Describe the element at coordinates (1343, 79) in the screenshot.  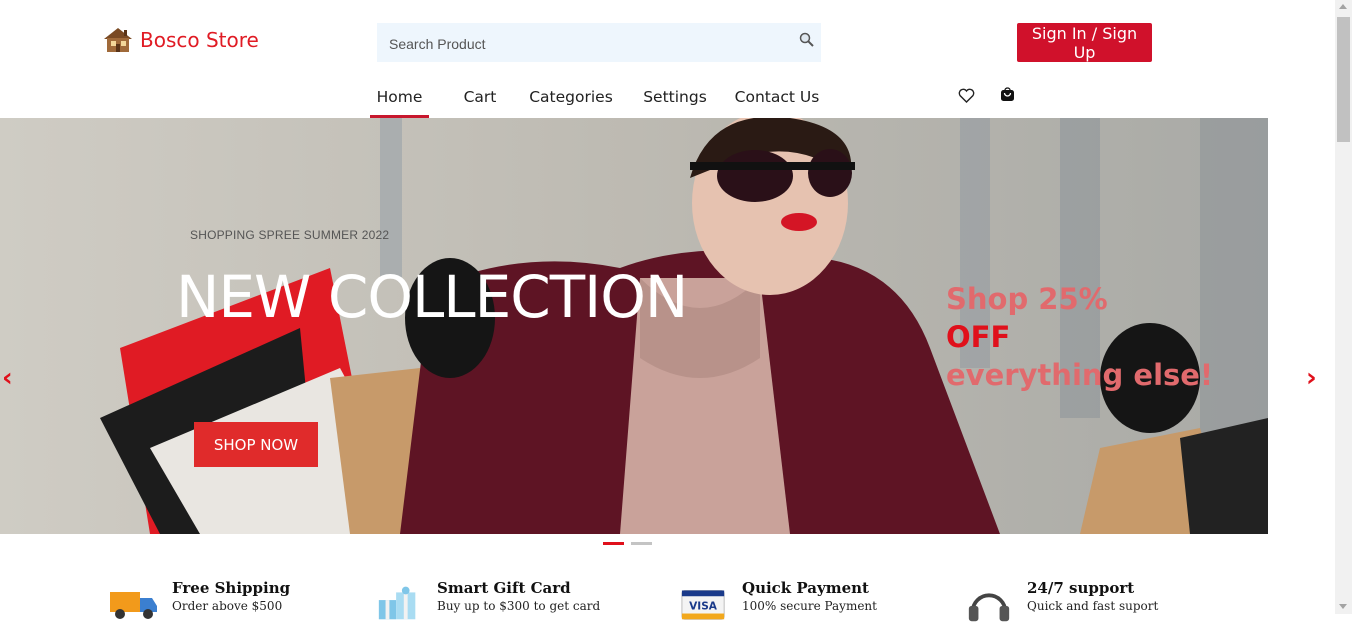
I see `scroll-thumb` at that location.